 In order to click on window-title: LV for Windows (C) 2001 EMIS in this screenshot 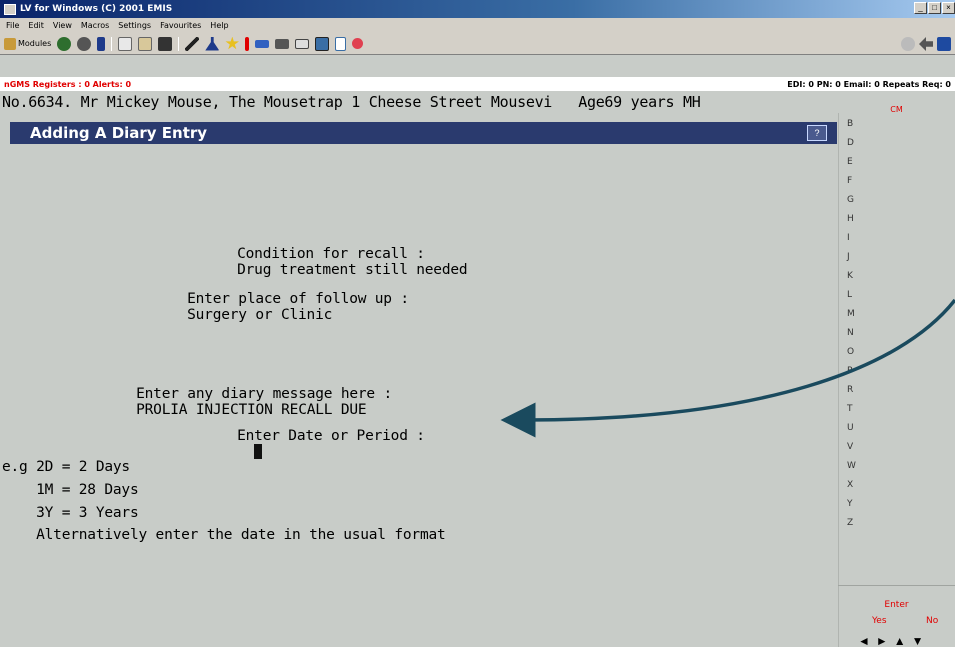, I will do `click(96, 9)`.